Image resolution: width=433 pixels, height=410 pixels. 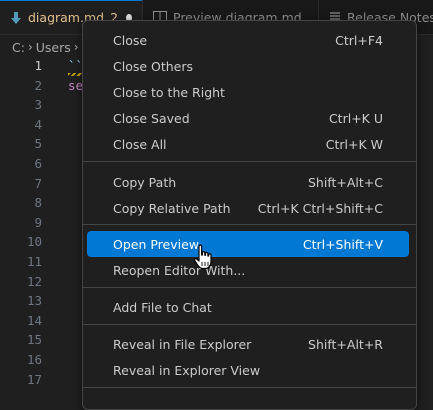 What do you see at coordinates (145, 182) in the screenshot?
I see `menu-item-label: Copy Path` at bounding box center [145, 182].